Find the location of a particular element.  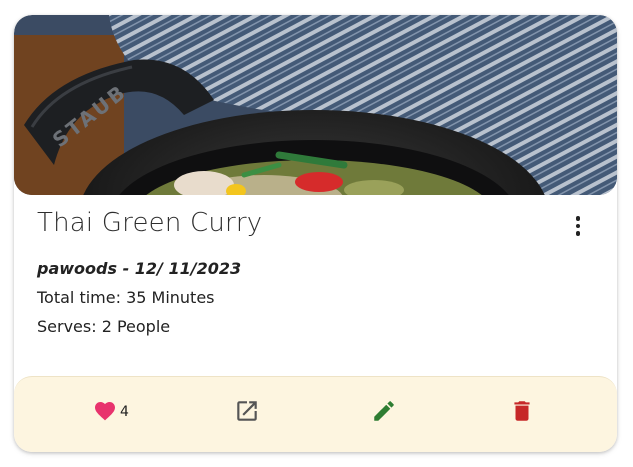

trash-icon is located at coordinates (522, 411).